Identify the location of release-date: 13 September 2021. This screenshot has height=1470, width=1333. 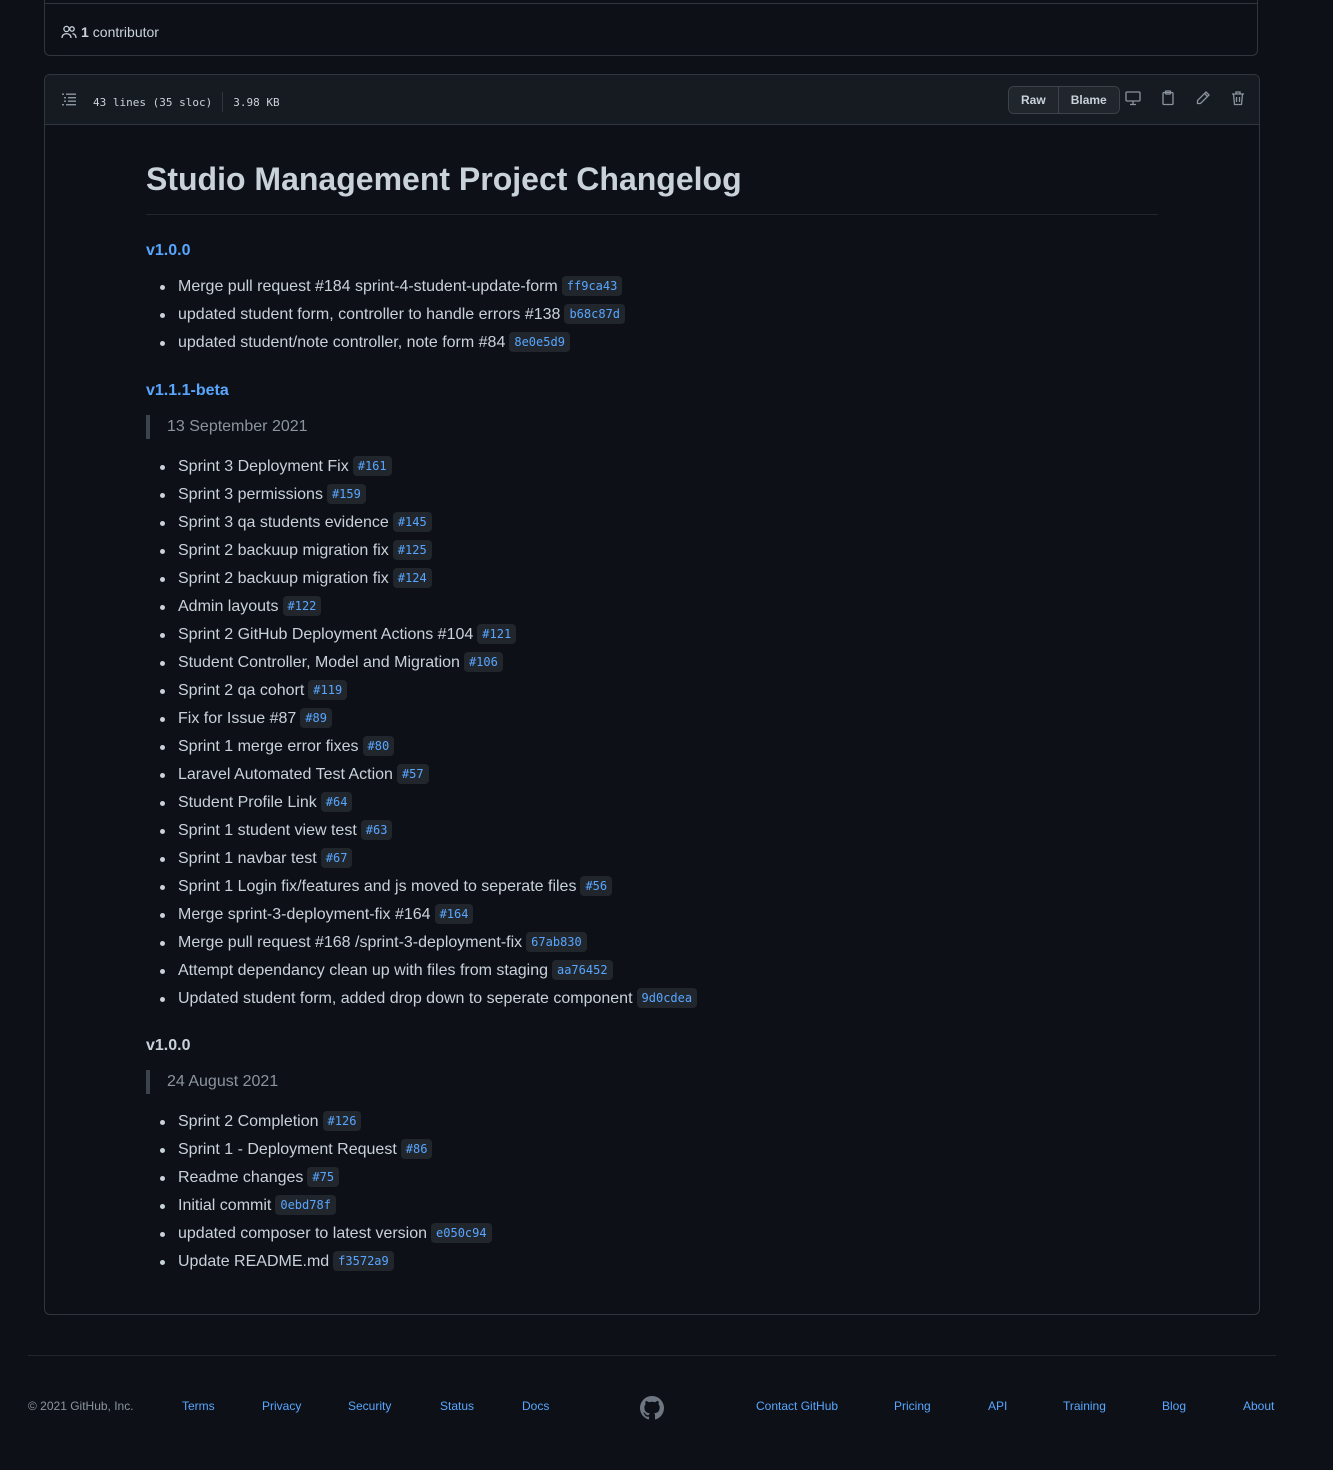
(227, 427).